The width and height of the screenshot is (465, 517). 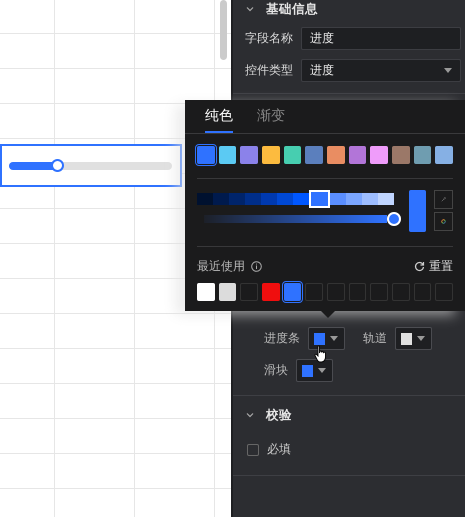 What do you see at coordinates (91, 165) in the screenshot?
I see `progress-widget` at bounding box center [91, 165].